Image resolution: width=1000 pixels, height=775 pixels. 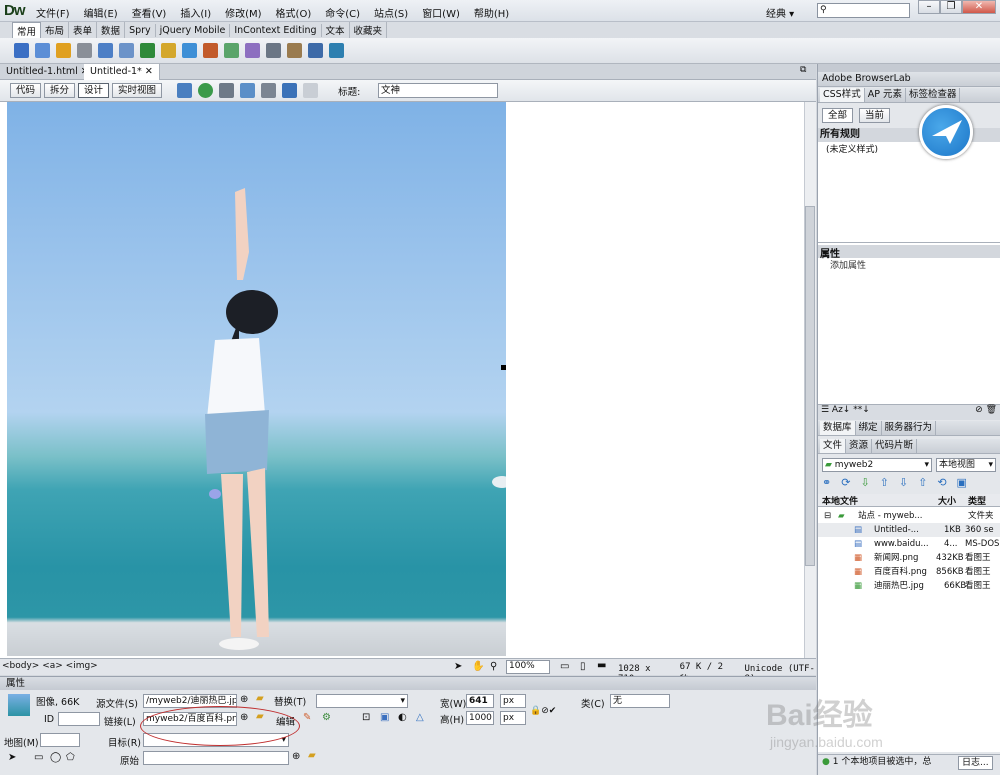 I want to click on expand-icon: ▣, so click(x=962, y=482).